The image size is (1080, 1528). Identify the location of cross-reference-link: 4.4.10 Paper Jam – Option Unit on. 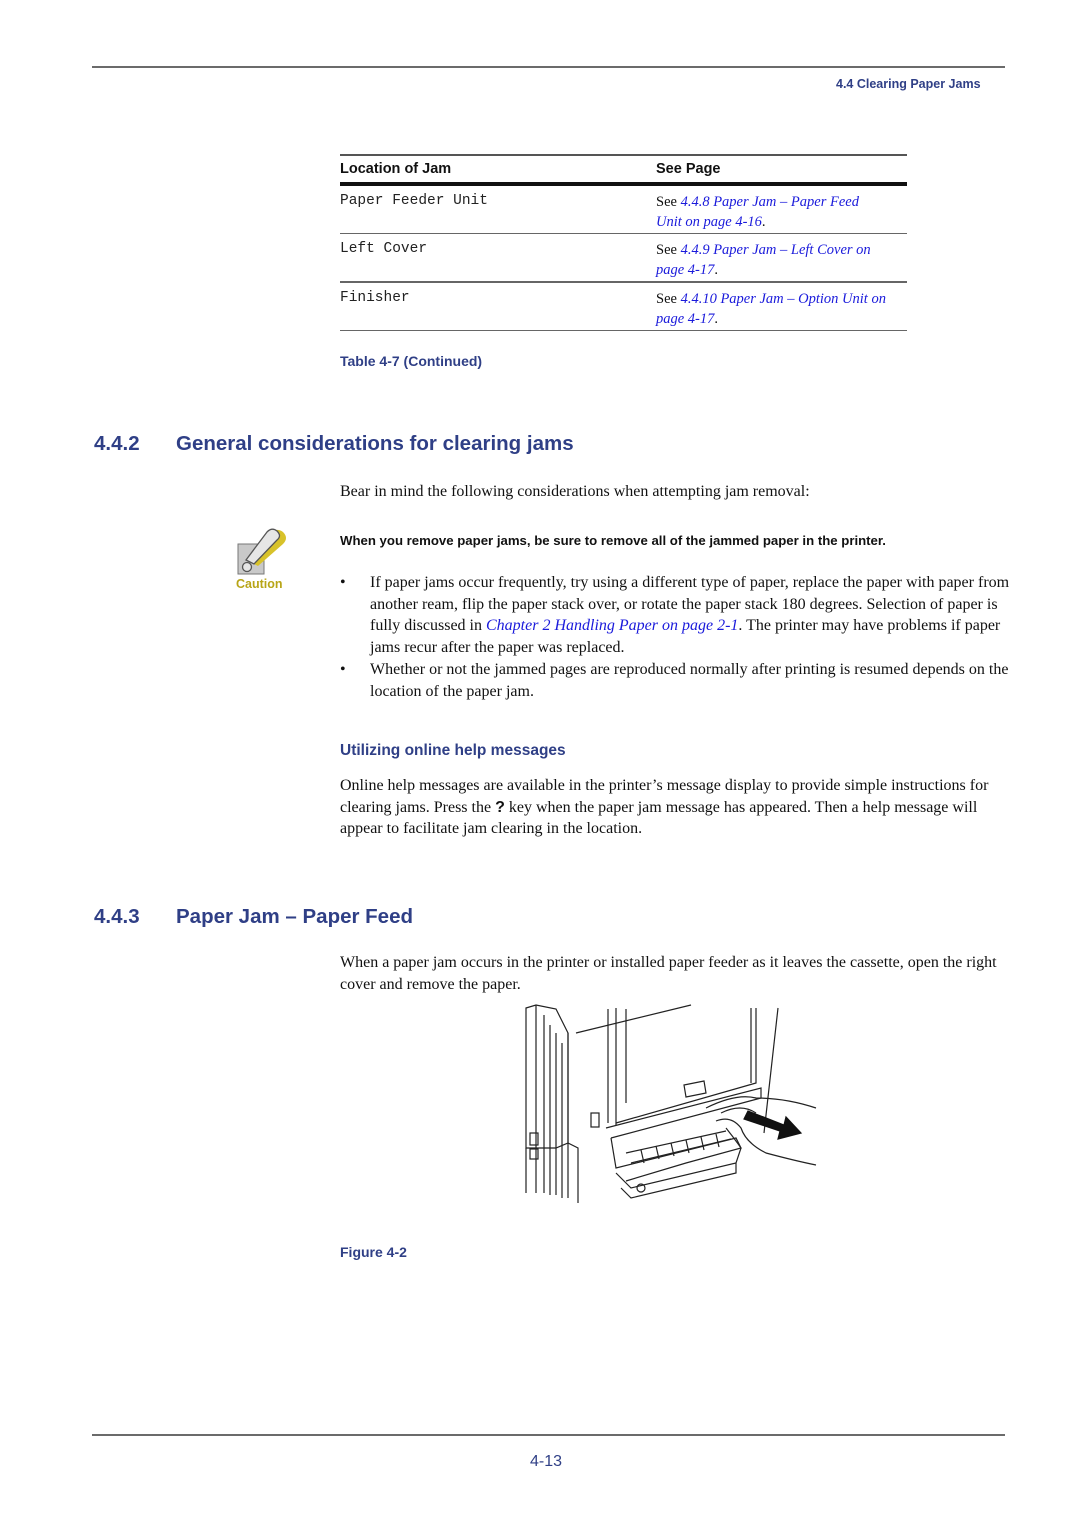
(783, 299).